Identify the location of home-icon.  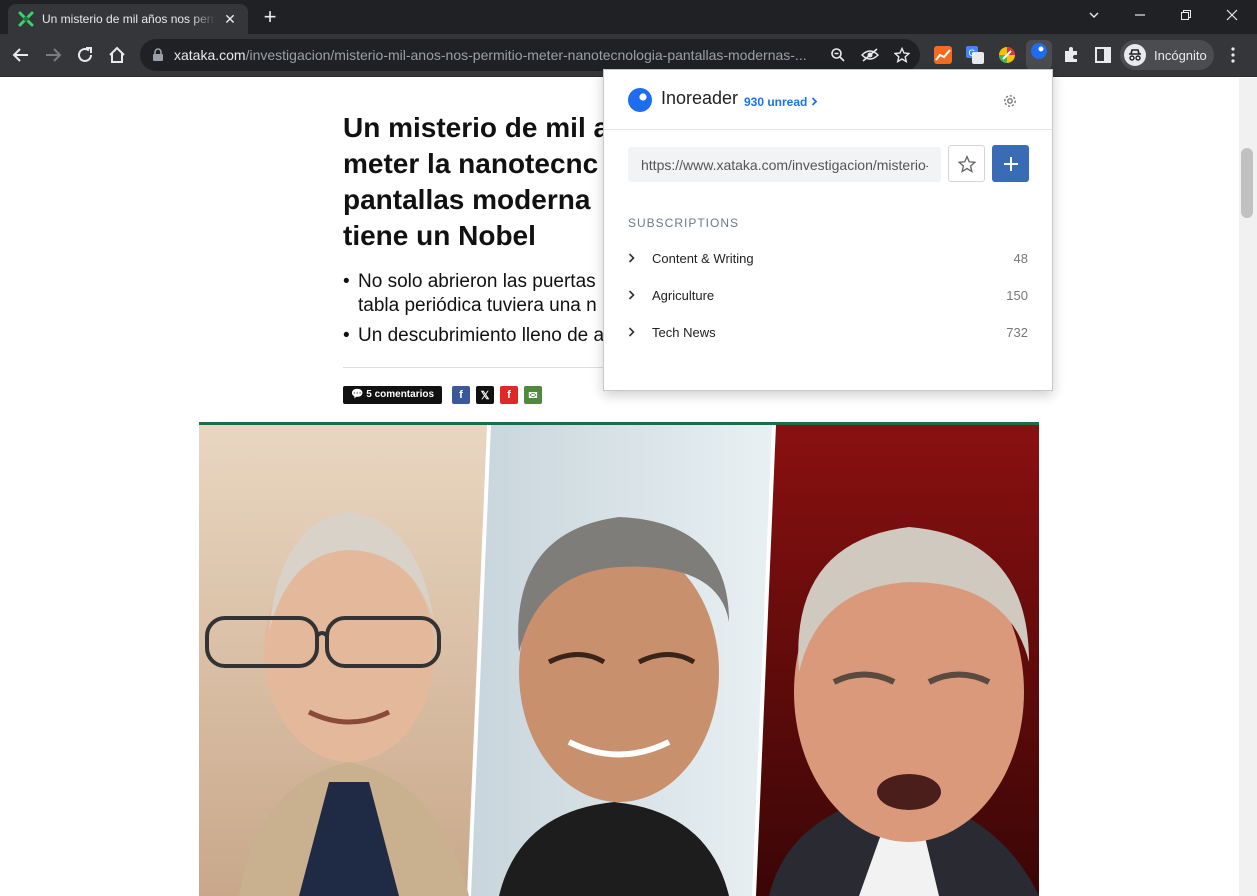
(117, 54).